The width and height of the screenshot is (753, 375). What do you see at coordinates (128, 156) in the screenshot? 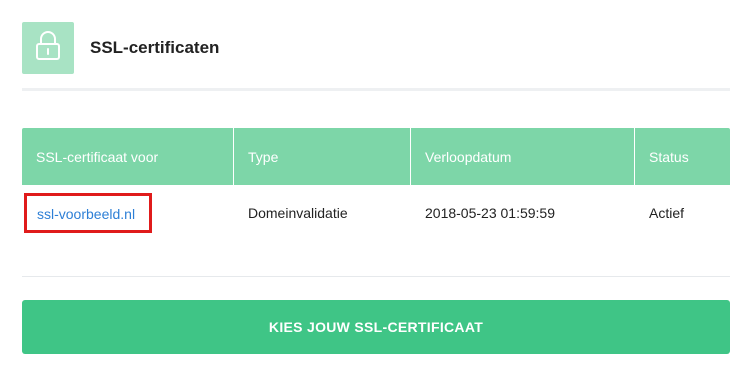
I see `column-header-domain: SSL-certificaat voor` at bounding box center [128, 156].